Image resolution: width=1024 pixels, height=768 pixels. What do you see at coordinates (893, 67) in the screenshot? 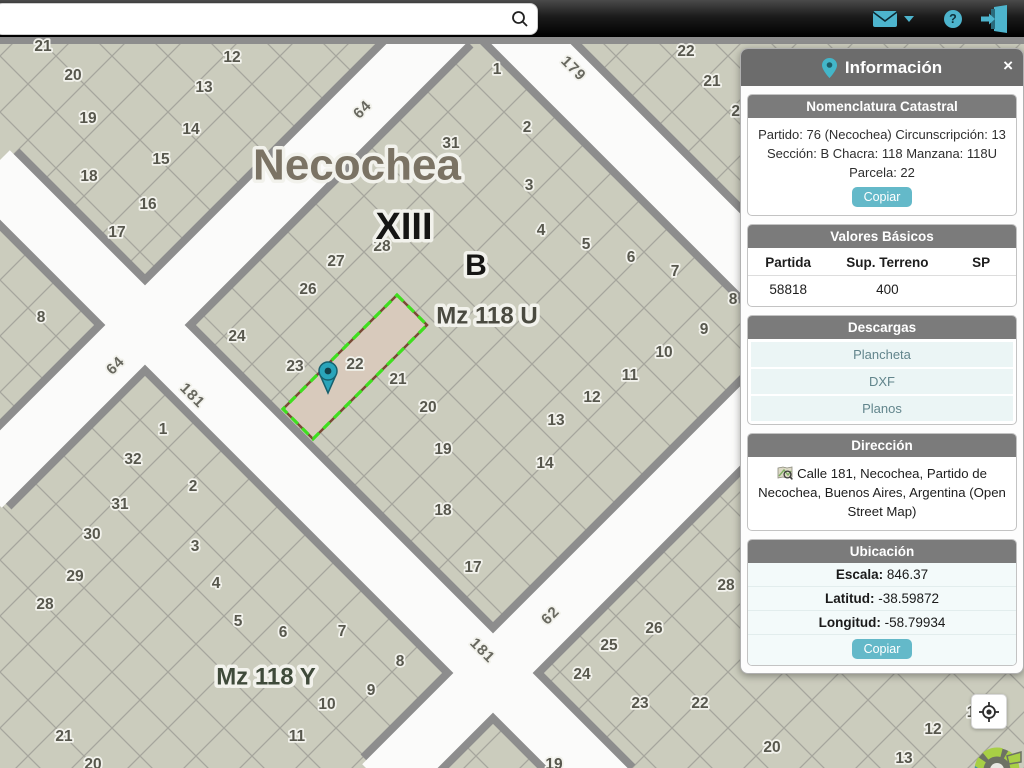
I see `panel-title: Información` at bounding box center [893, 67].